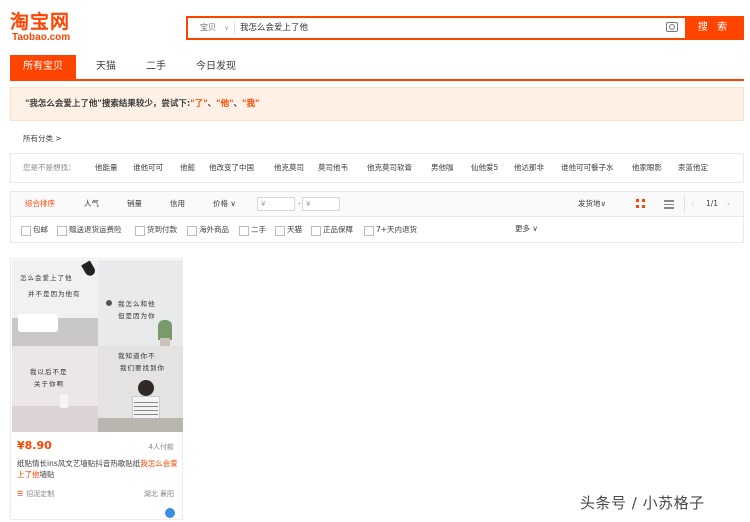  What do you see at coordinates (216, 67) in the screenshot?
I see `tab-discover: 今日发现` at bounding box center [216, 67].